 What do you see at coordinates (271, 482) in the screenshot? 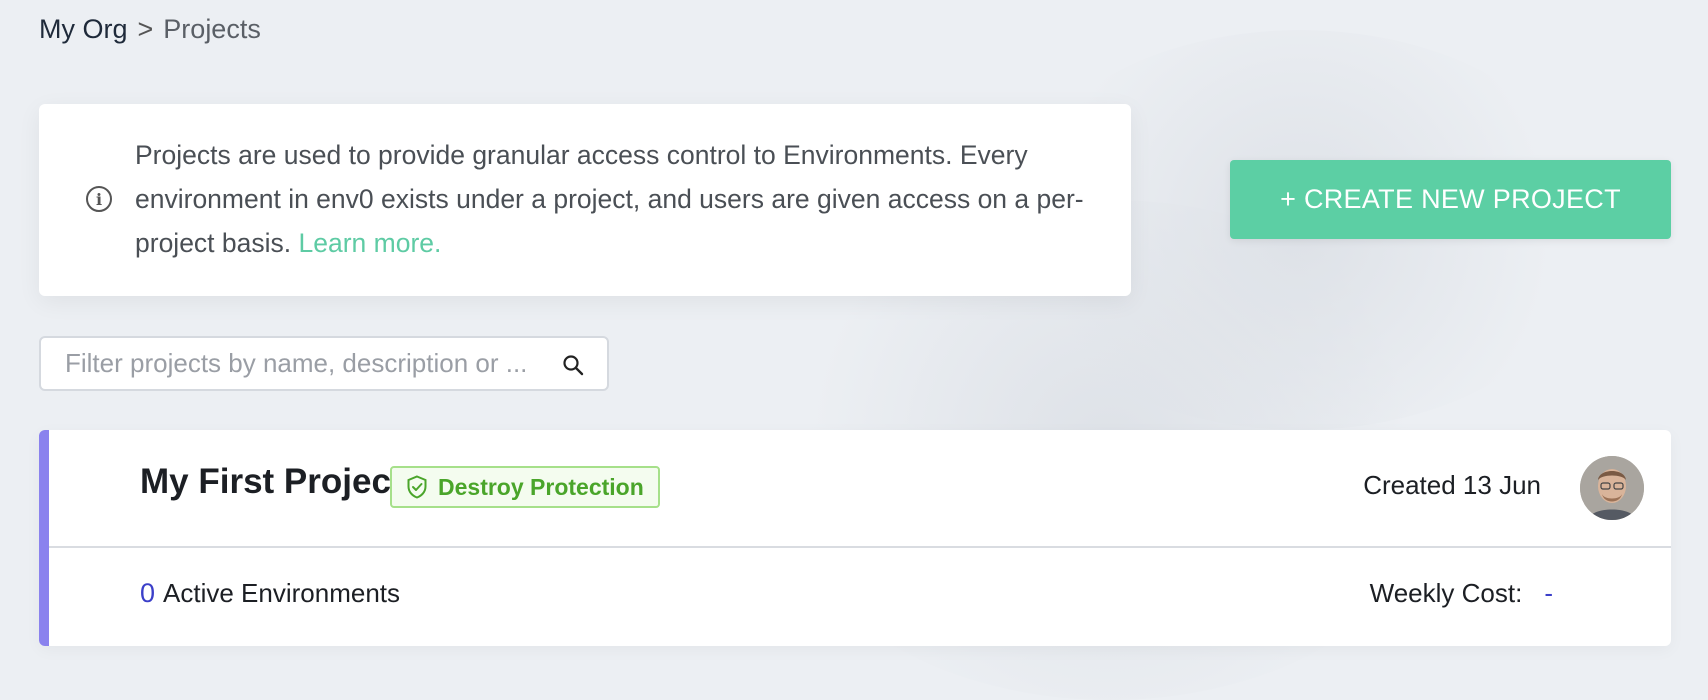
I see `project-name: My First Project` at bounding box center [271, 482].